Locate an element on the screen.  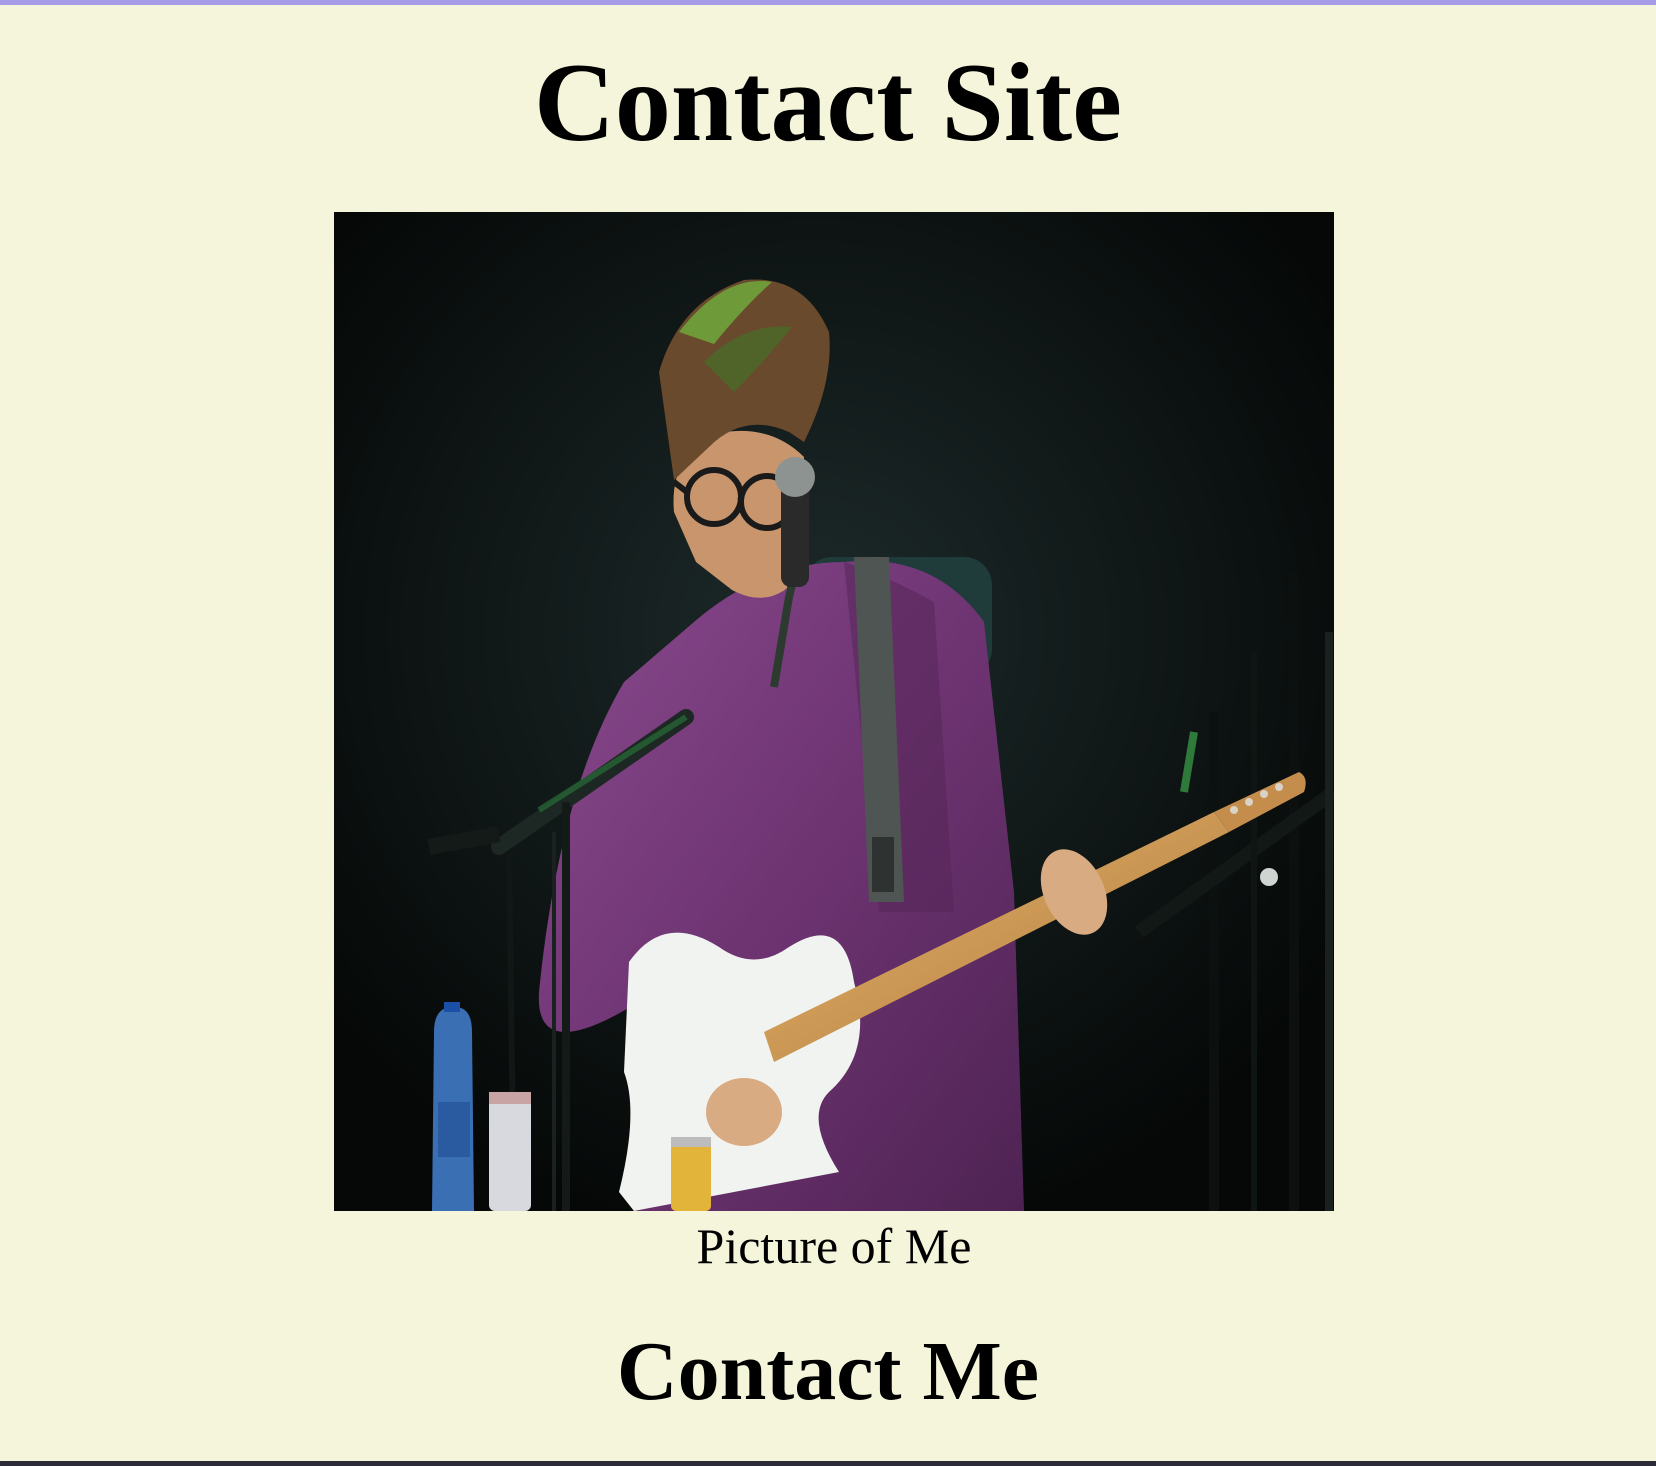
page-title: Contact Site is located at coordinates (828, 103).